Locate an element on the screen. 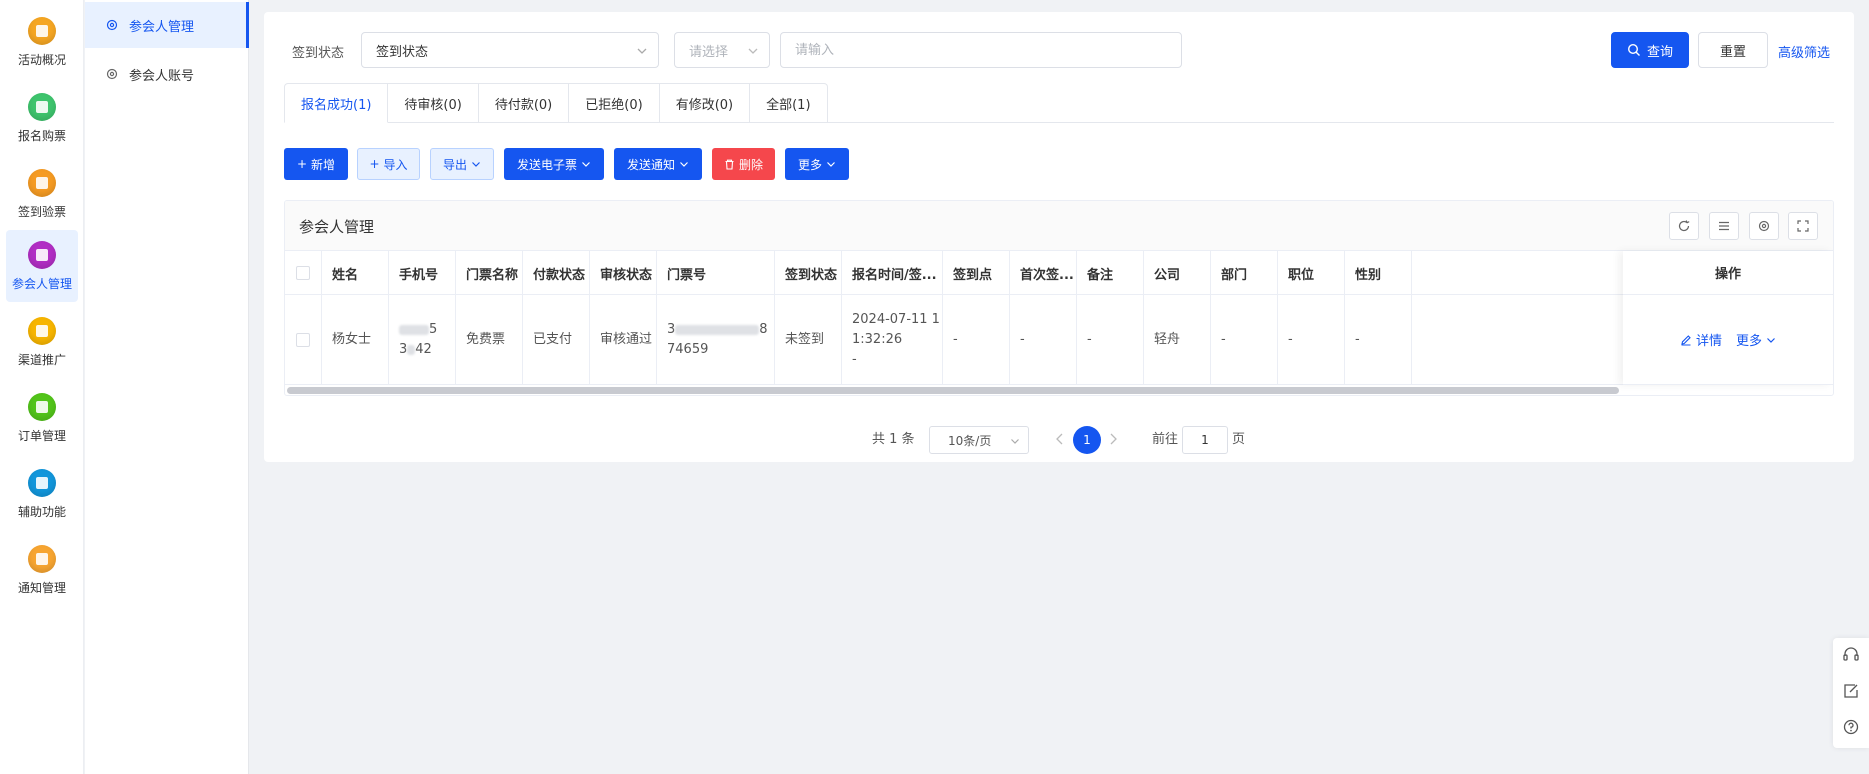 The height and width of the screenshot is (774, 1869). column-header: 性别 is located at coordinates (1378, 273).